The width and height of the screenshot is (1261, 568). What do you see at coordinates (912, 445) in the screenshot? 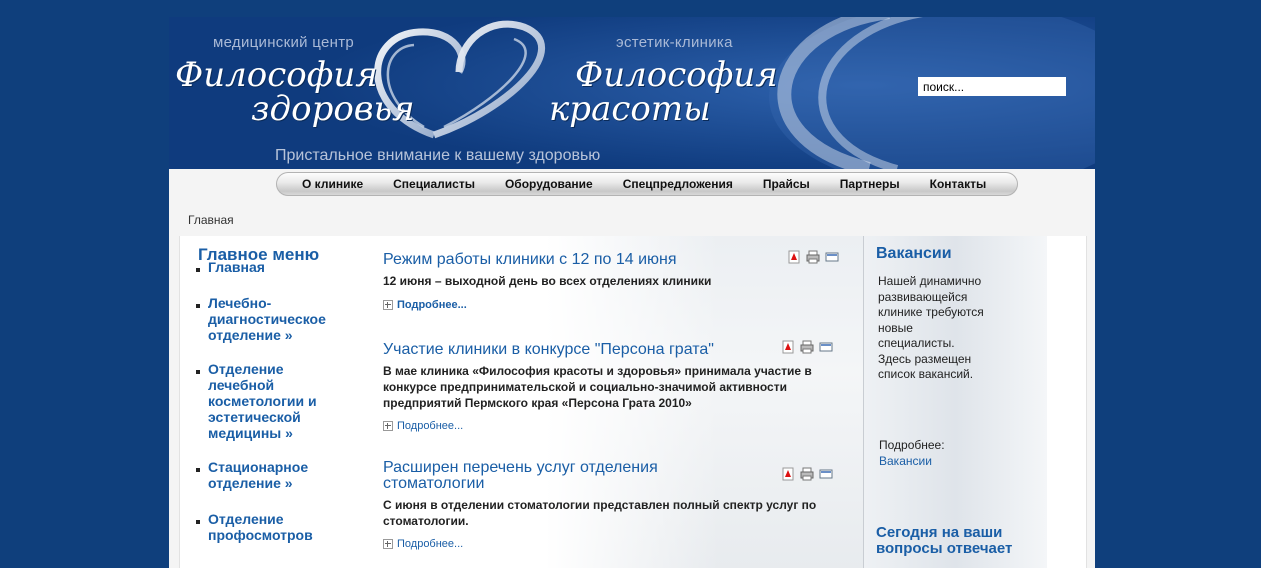
I see `vacancies-more-label: Подробнее:` at bounding box center [912, 445].